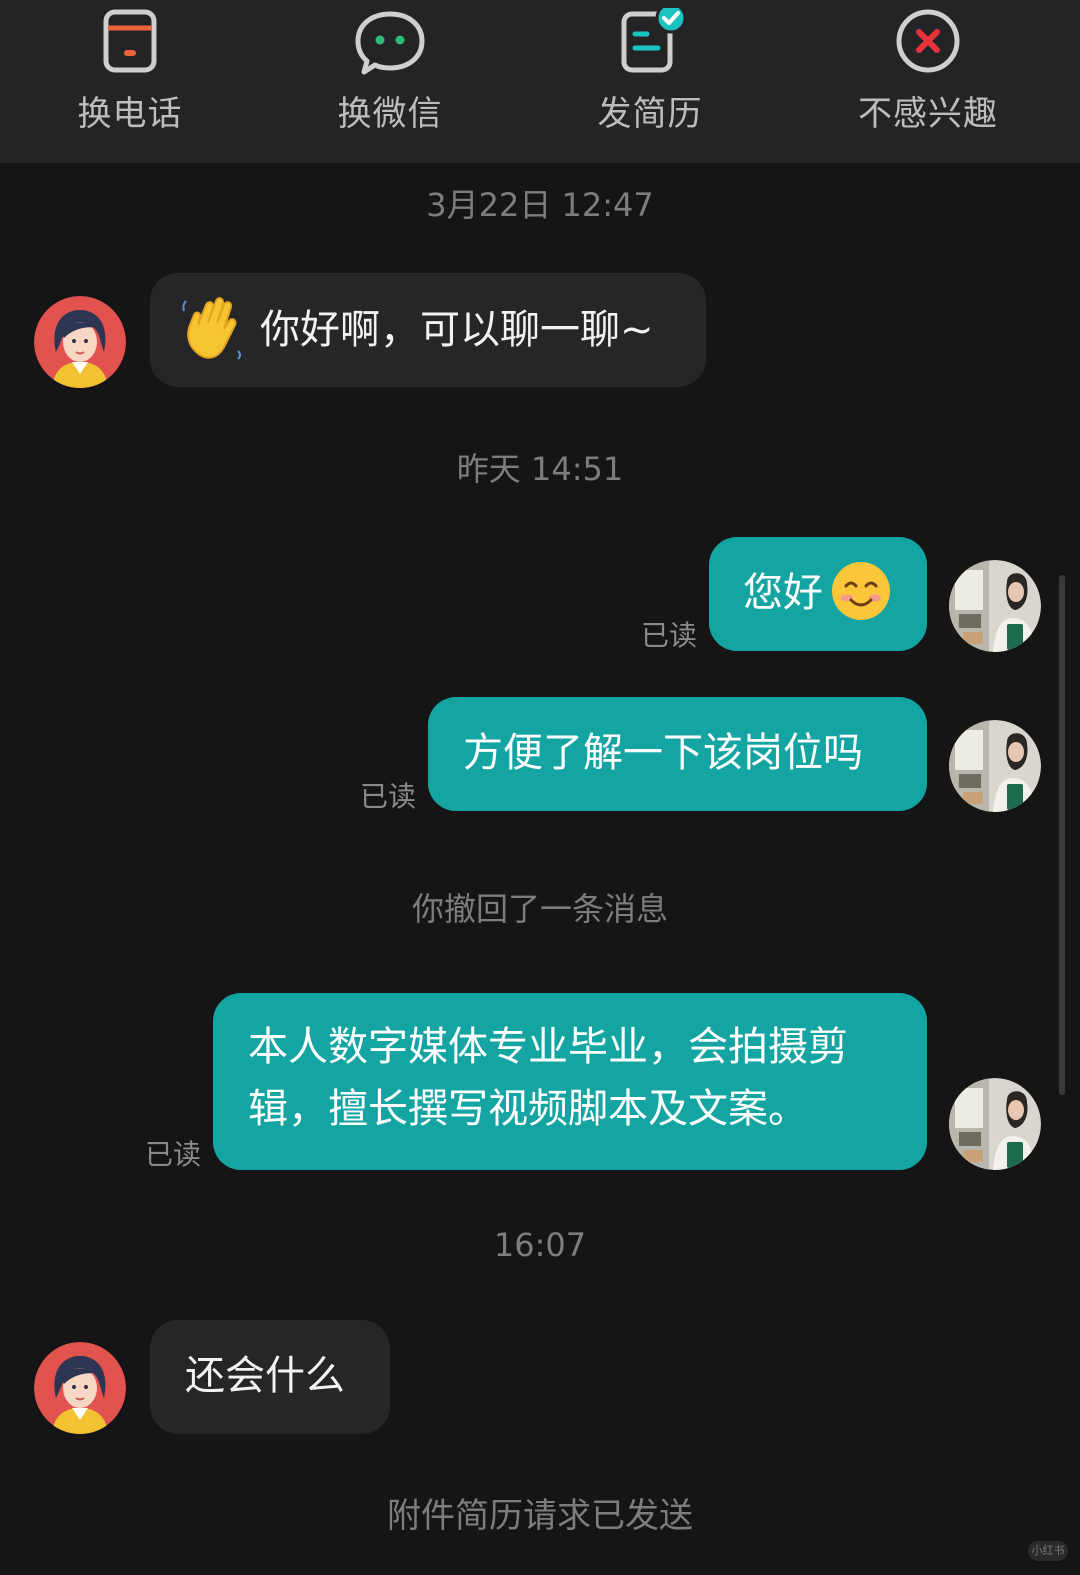  I want to click on exchange-phone-button: 换电话, so click(130, 81).